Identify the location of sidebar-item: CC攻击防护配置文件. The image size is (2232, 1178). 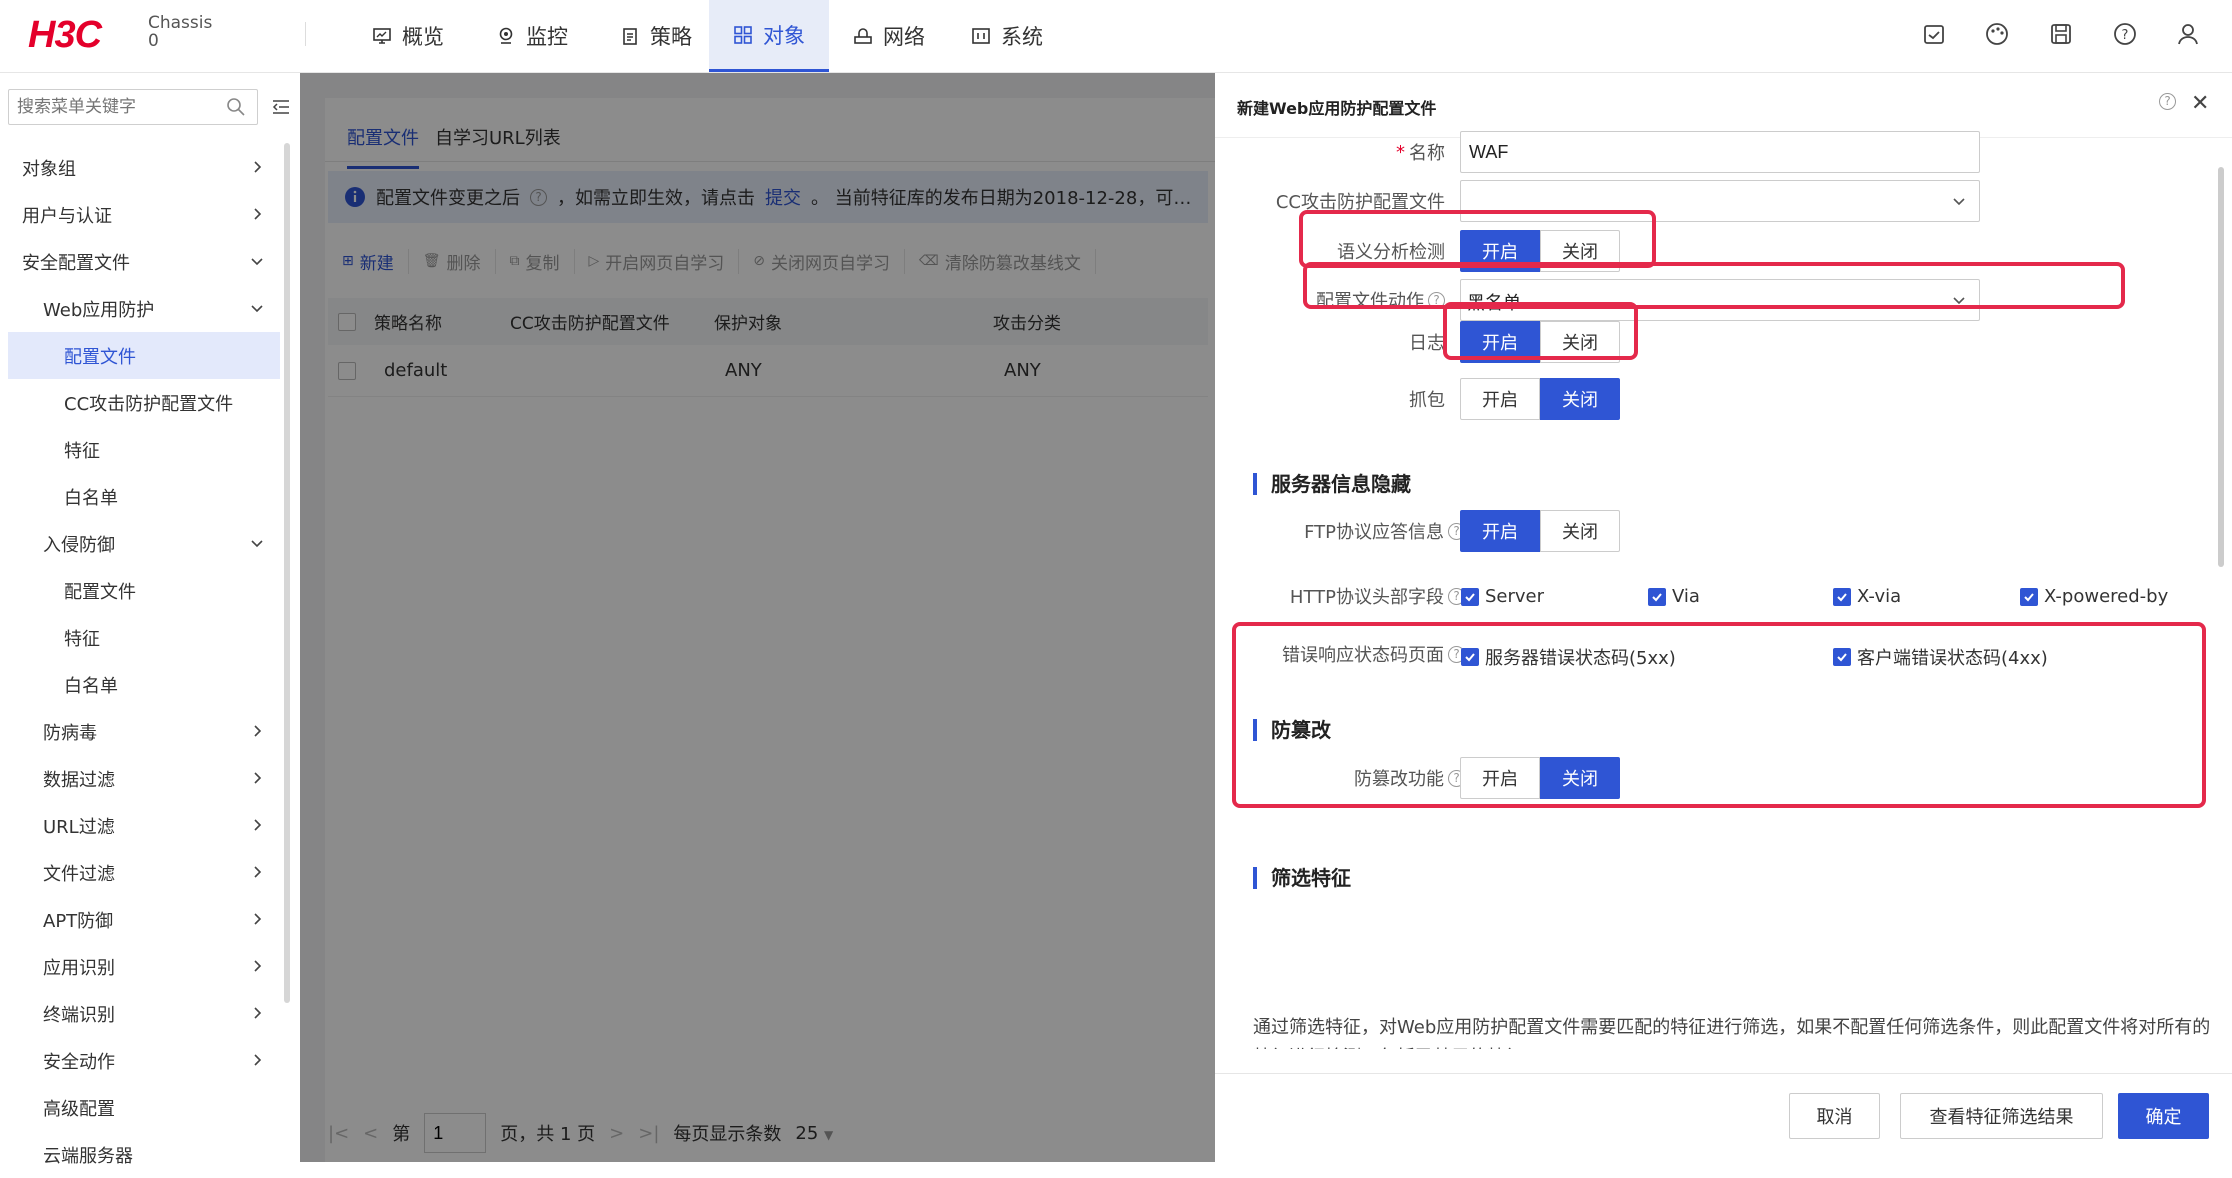
(144, 402).